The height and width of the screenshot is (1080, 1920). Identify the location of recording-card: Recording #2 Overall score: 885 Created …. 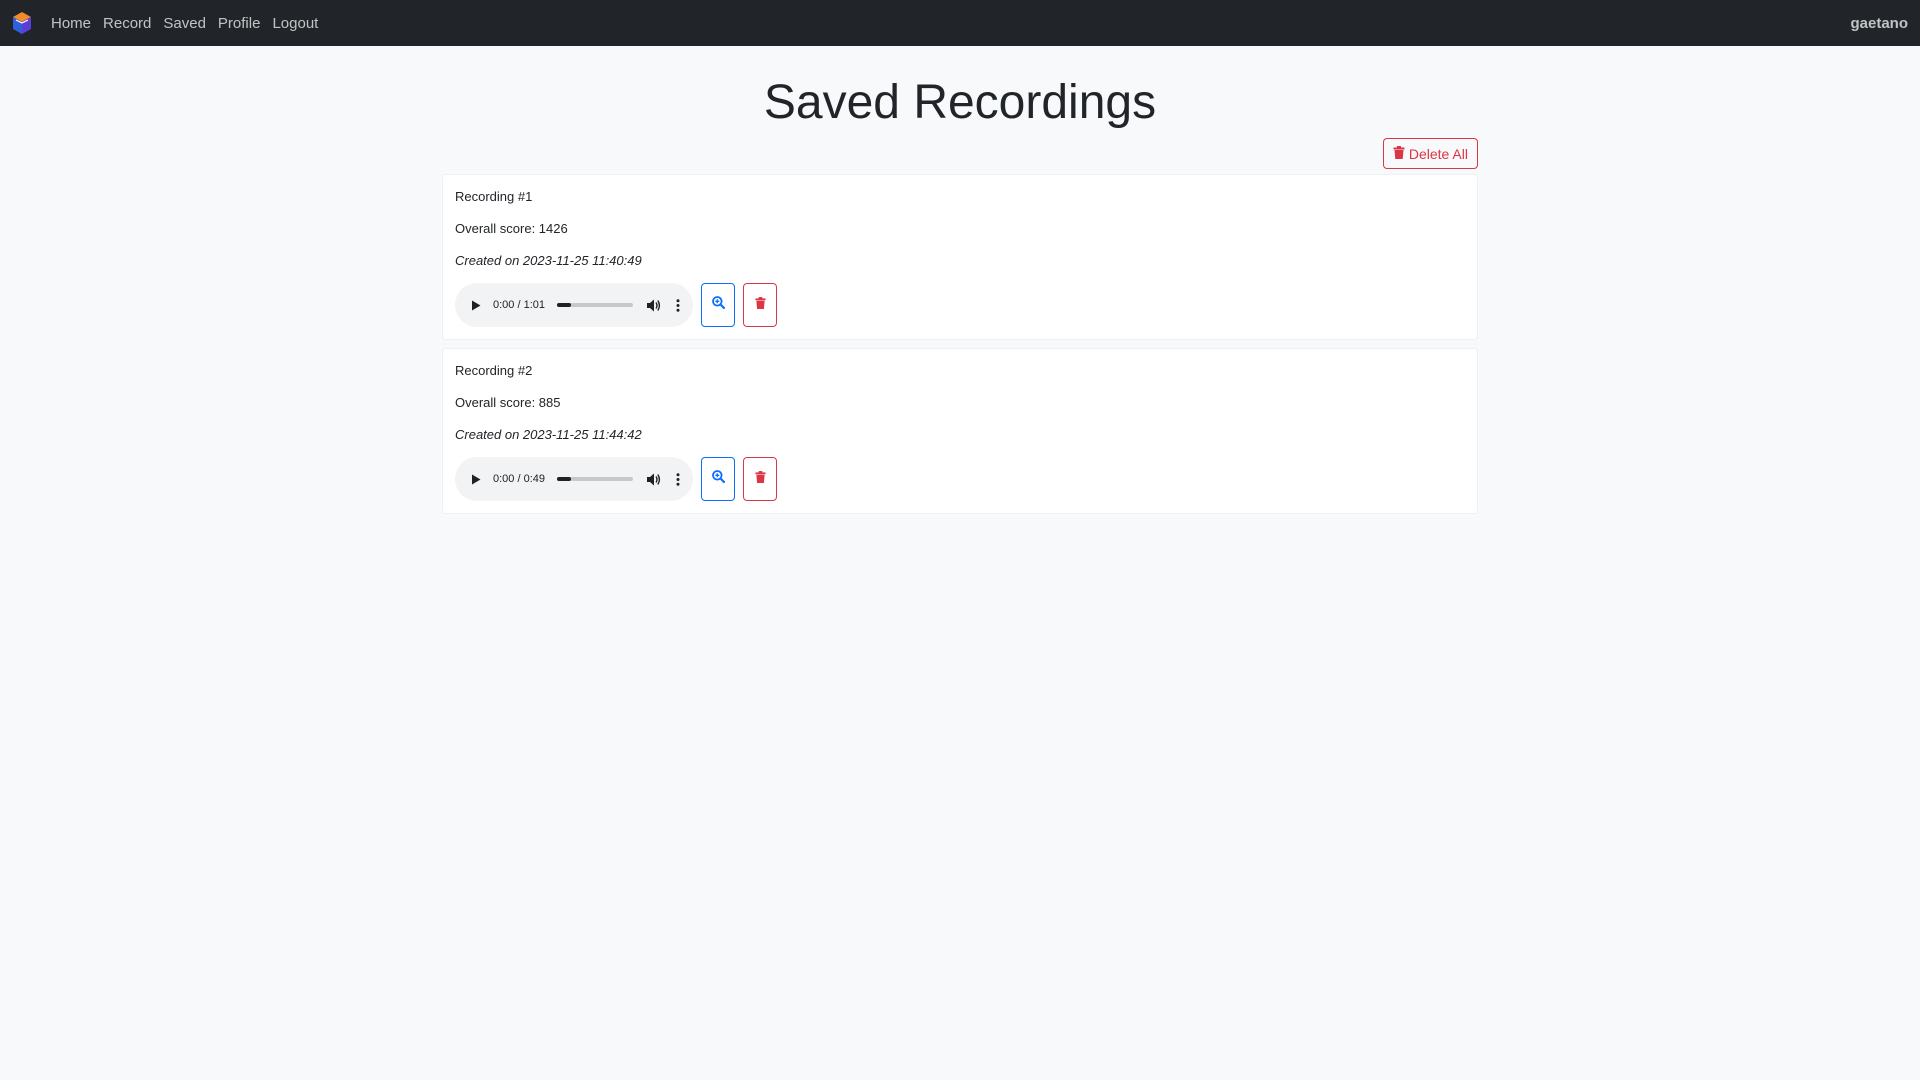
(960, 431).